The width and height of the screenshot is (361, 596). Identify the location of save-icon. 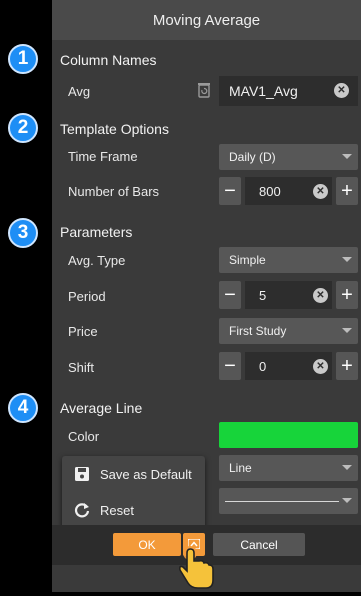
(82, 474).